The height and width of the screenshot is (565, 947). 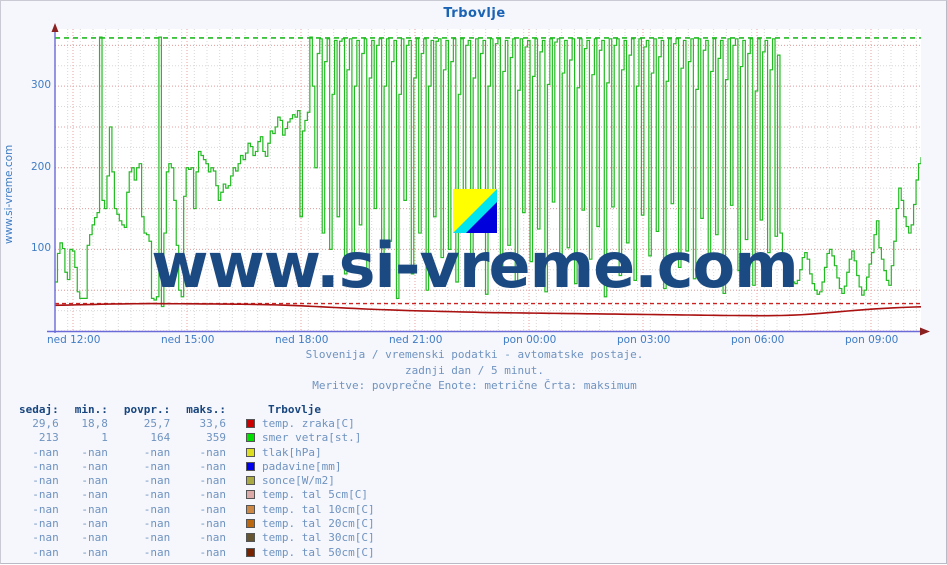 I want to click on legend-entry: temp. tal 20cm[C], so click(x=308, y=523).